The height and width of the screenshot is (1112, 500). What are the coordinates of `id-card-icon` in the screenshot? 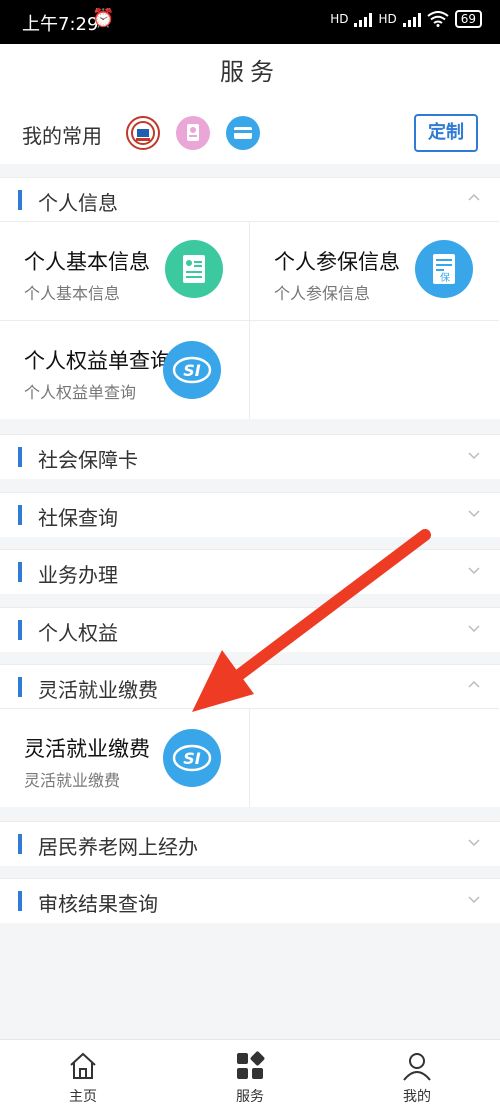 It's located at (193, 133).